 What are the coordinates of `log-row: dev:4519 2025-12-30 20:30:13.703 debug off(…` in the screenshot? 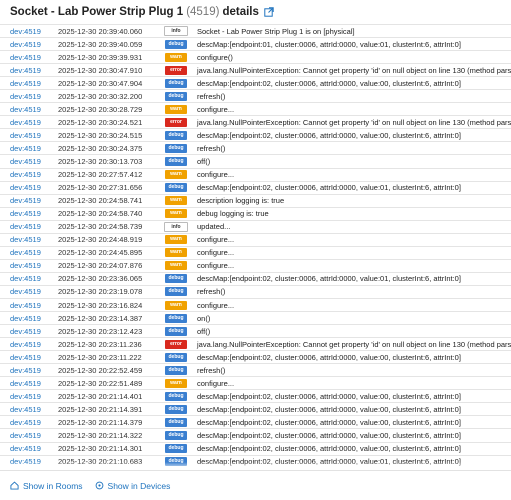 It's located at (255, 160).